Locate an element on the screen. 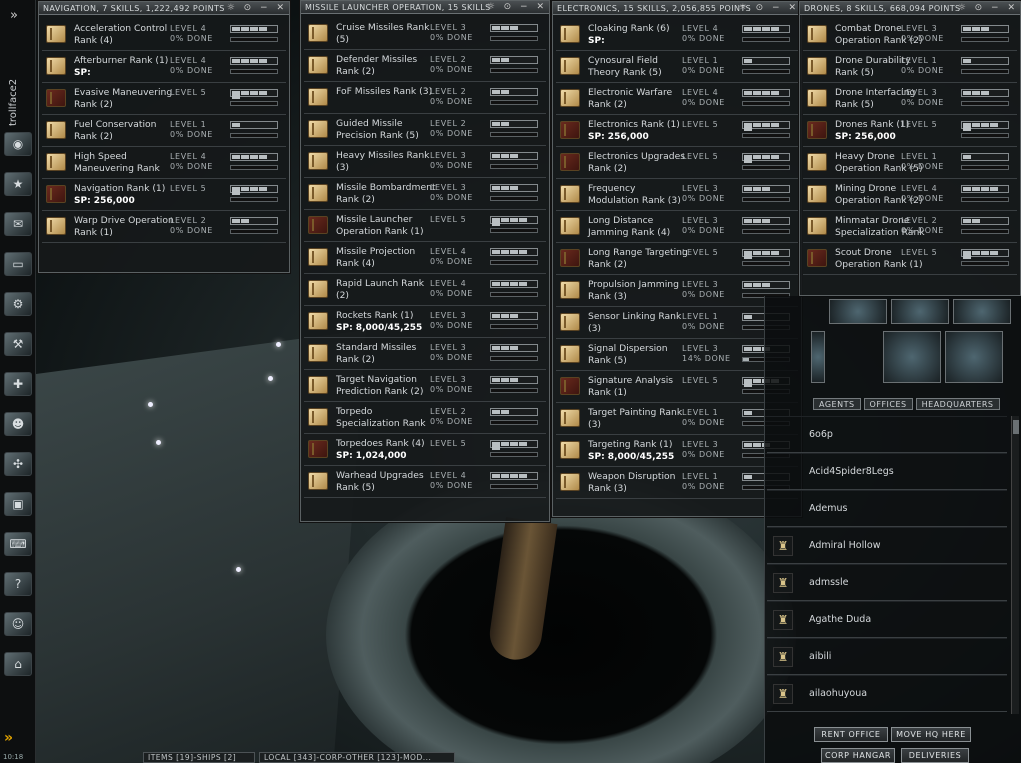  station-icon: ⌂ is located at coordinates (18, 664).